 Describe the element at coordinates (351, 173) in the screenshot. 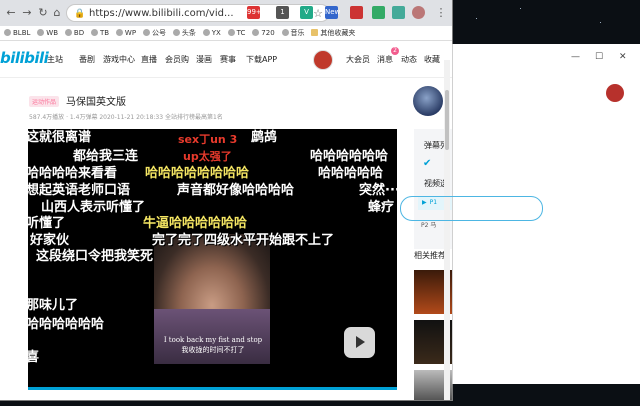

I see `danmaku-comment: 哈哈哈哈哈` at that location.